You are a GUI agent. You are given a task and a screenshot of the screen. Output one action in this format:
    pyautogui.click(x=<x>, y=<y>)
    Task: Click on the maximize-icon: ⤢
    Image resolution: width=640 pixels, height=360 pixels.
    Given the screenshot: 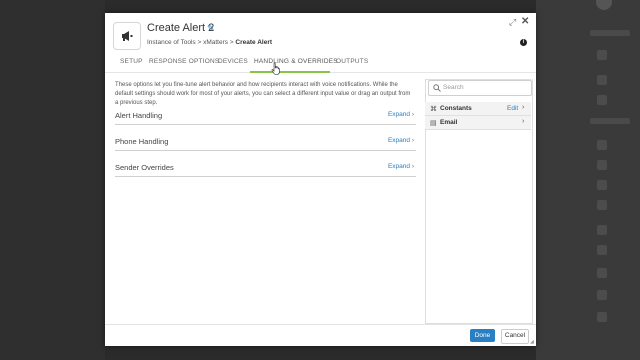 What is the action you would take?
    pyautogui.click(x=512, y=22)
    